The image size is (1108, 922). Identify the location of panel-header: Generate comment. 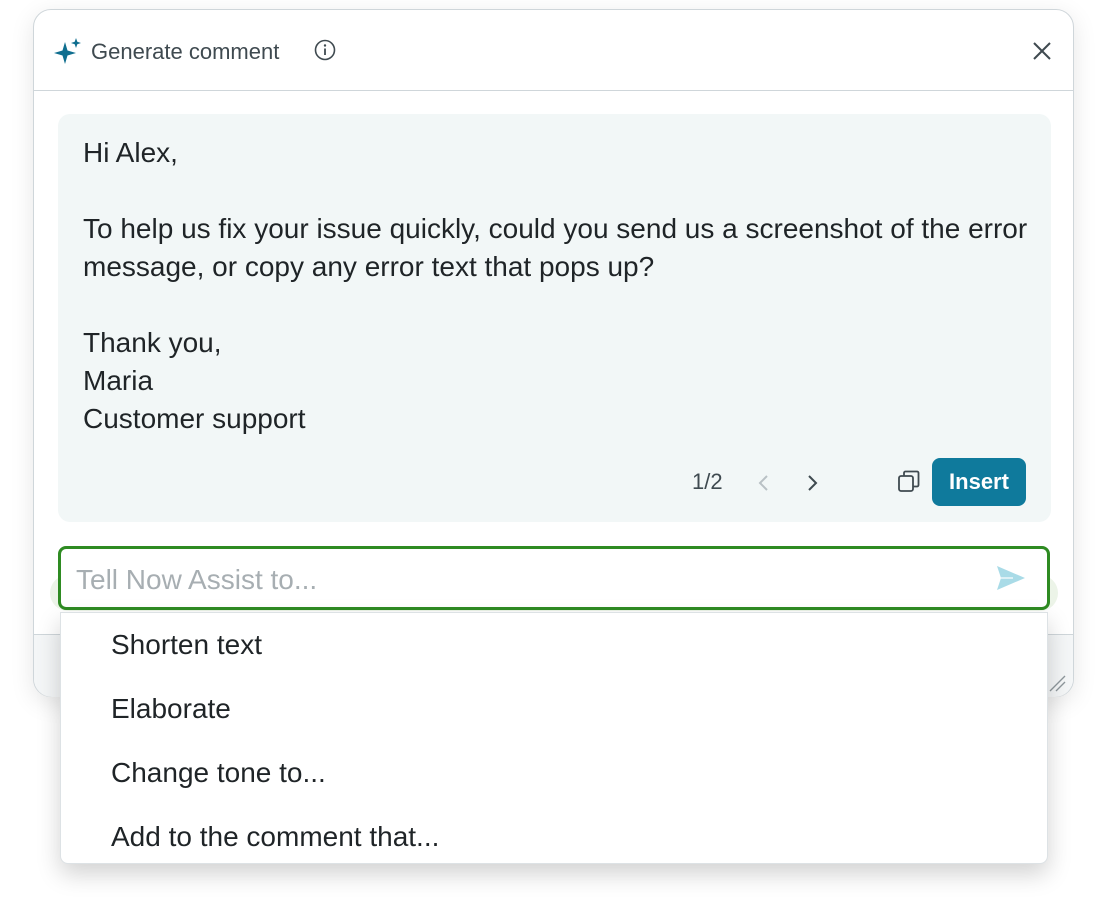
(553, 50).